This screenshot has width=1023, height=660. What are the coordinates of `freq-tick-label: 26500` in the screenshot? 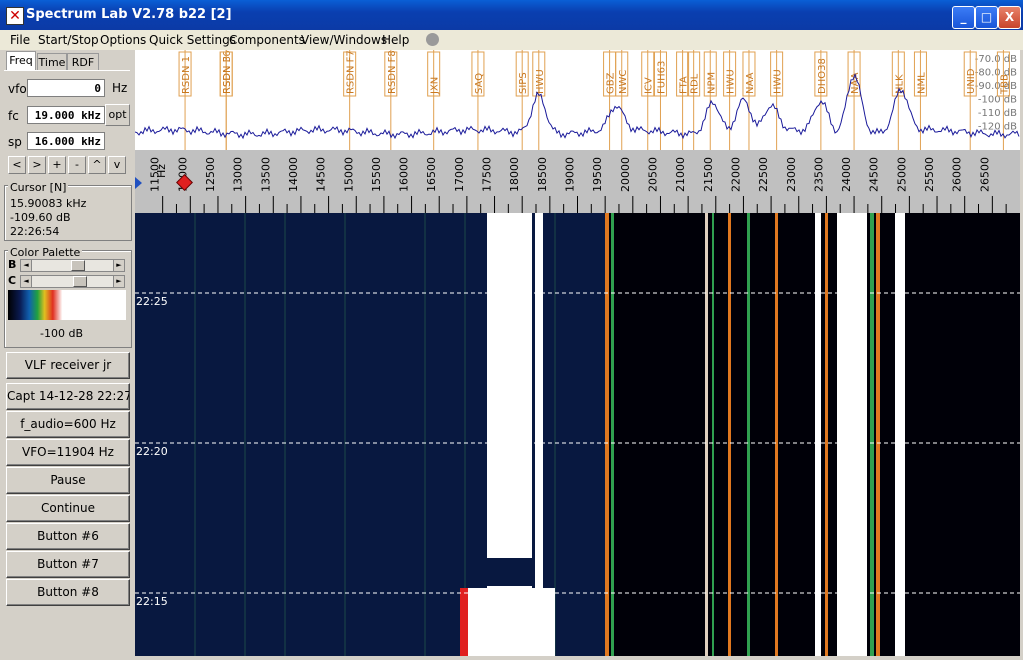 It's located at (984, 174).